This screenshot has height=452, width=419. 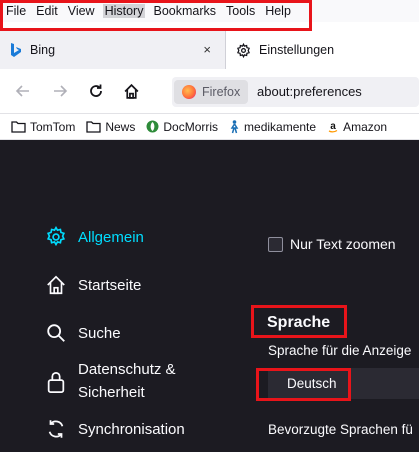 I want to click on url-bar: Firefox about:preferences, so click(x=295, y=92).